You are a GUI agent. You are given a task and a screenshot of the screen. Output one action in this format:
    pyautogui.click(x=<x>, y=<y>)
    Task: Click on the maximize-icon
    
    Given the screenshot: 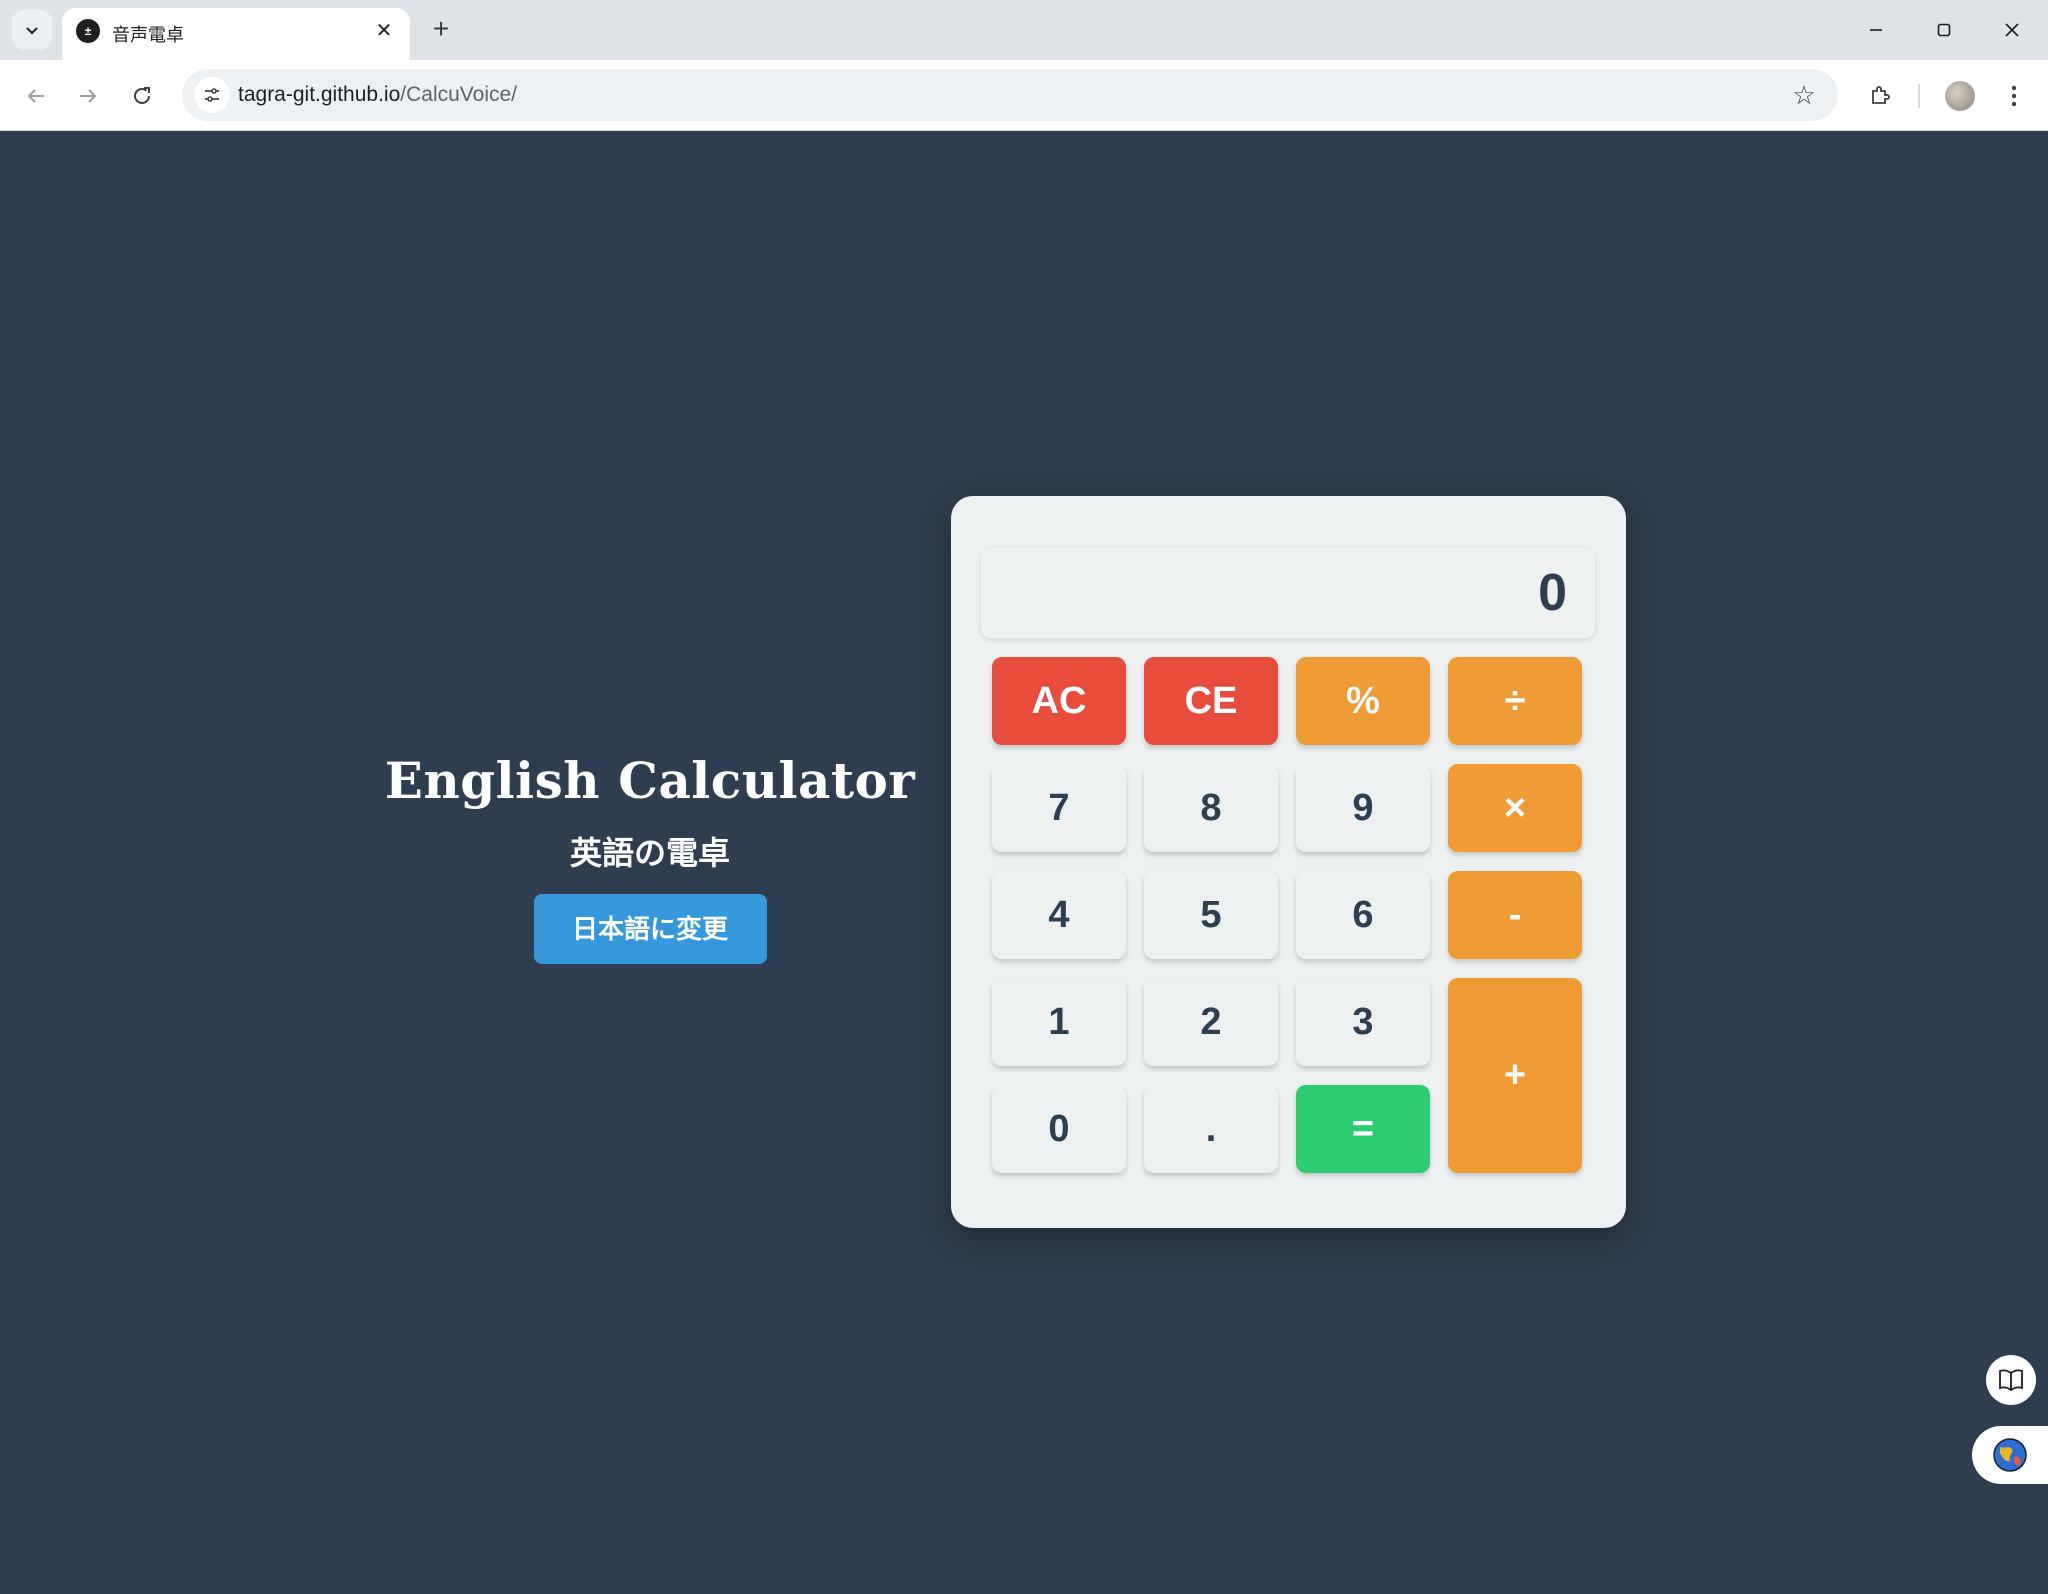 What is the action you would take?
    pyautogui.click(x=1944, y=30)
    